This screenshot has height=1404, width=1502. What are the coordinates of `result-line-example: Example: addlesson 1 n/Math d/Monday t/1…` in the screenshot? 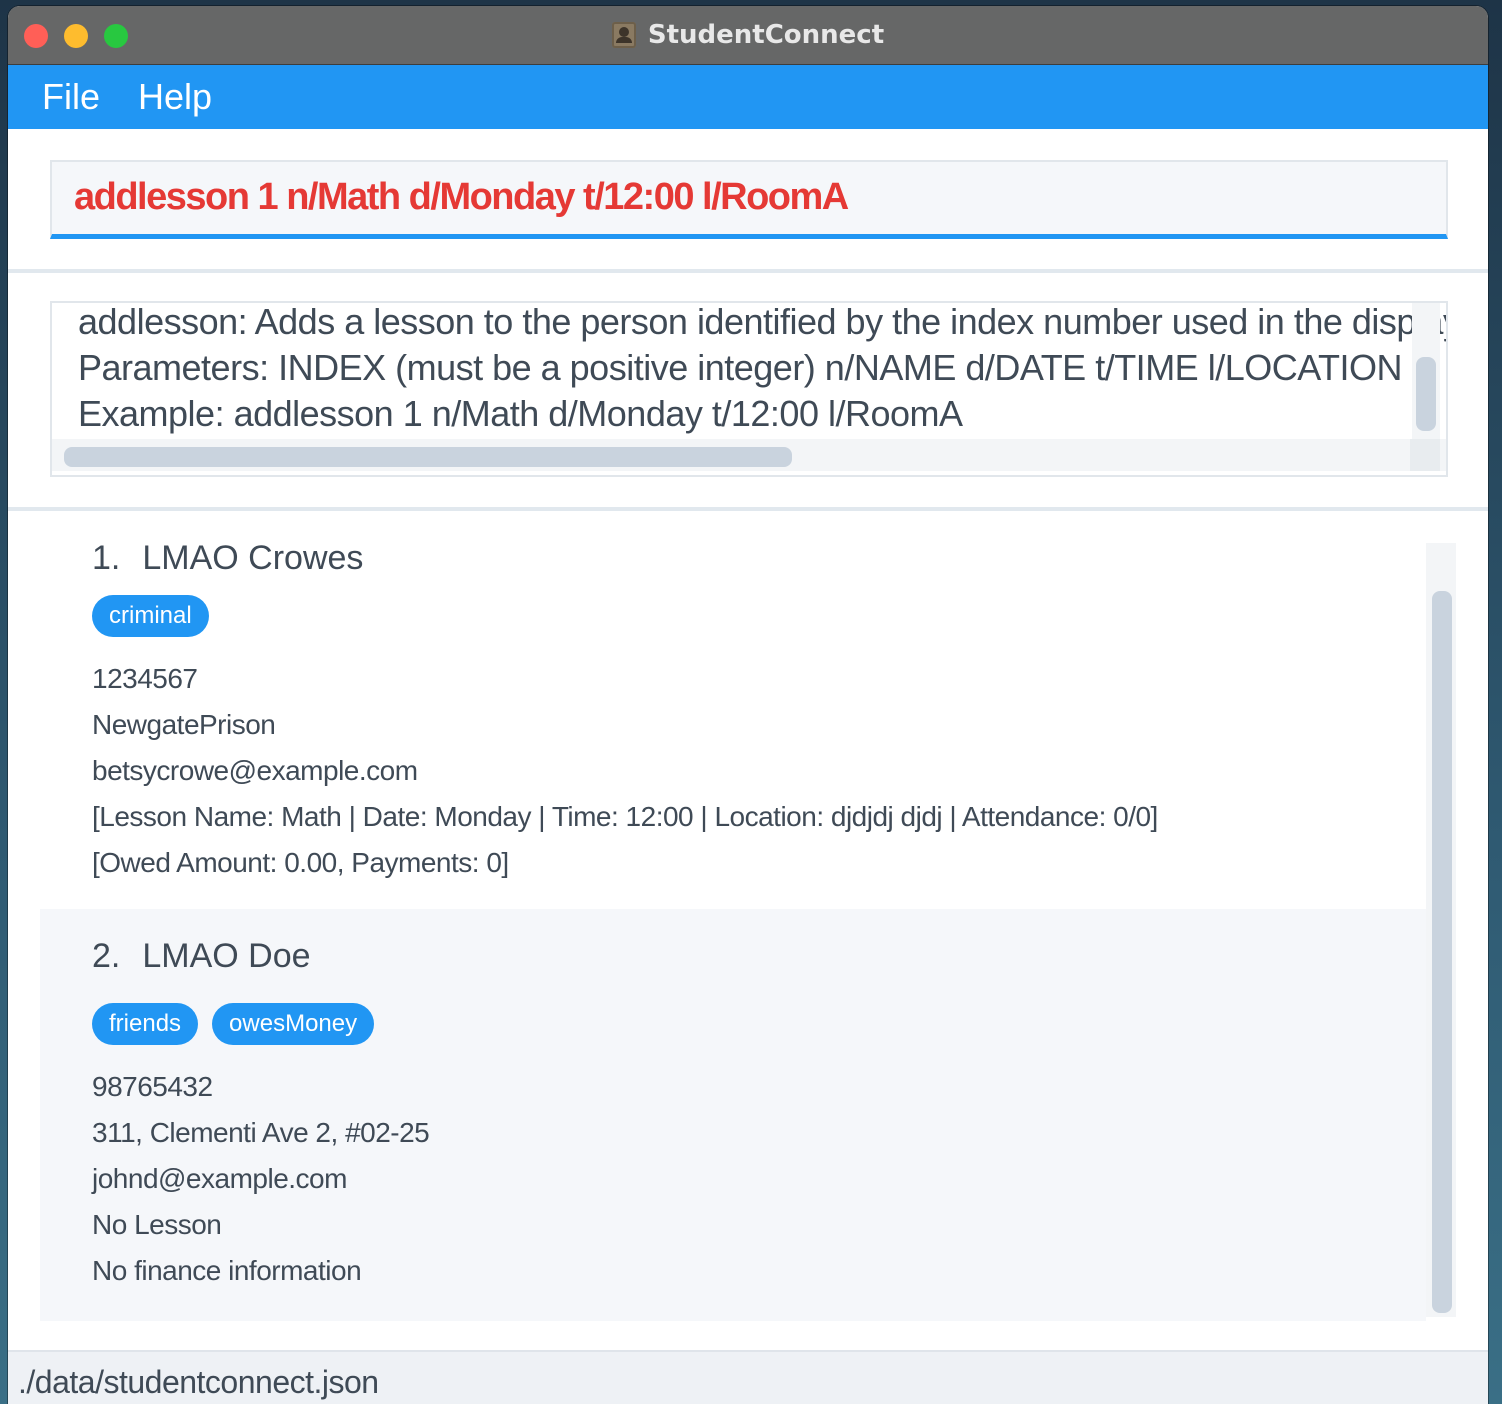 It's located at (520, 413).